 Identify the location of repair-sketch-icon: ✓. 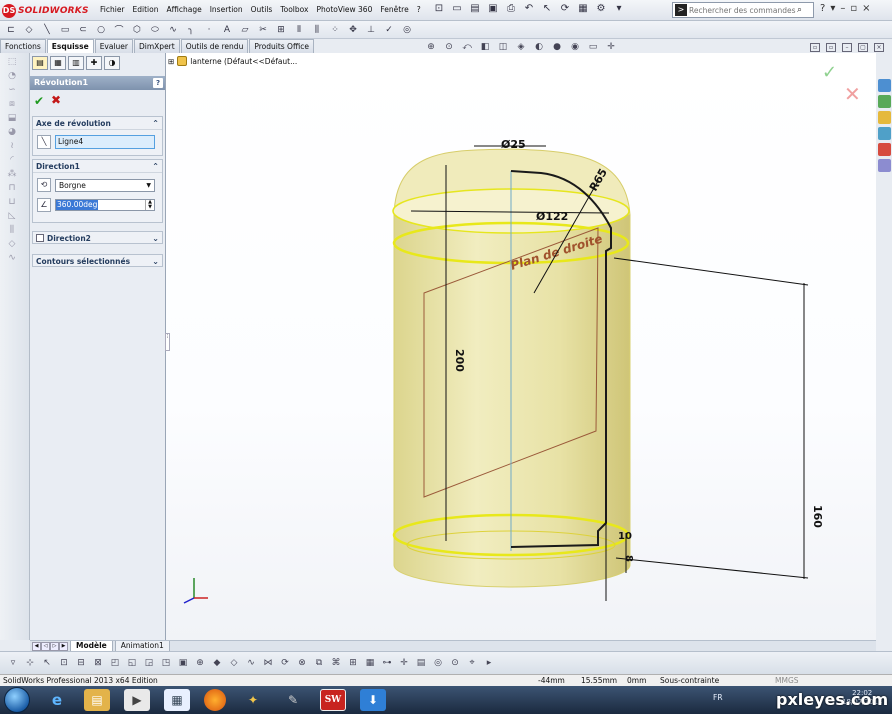
(389, 30).